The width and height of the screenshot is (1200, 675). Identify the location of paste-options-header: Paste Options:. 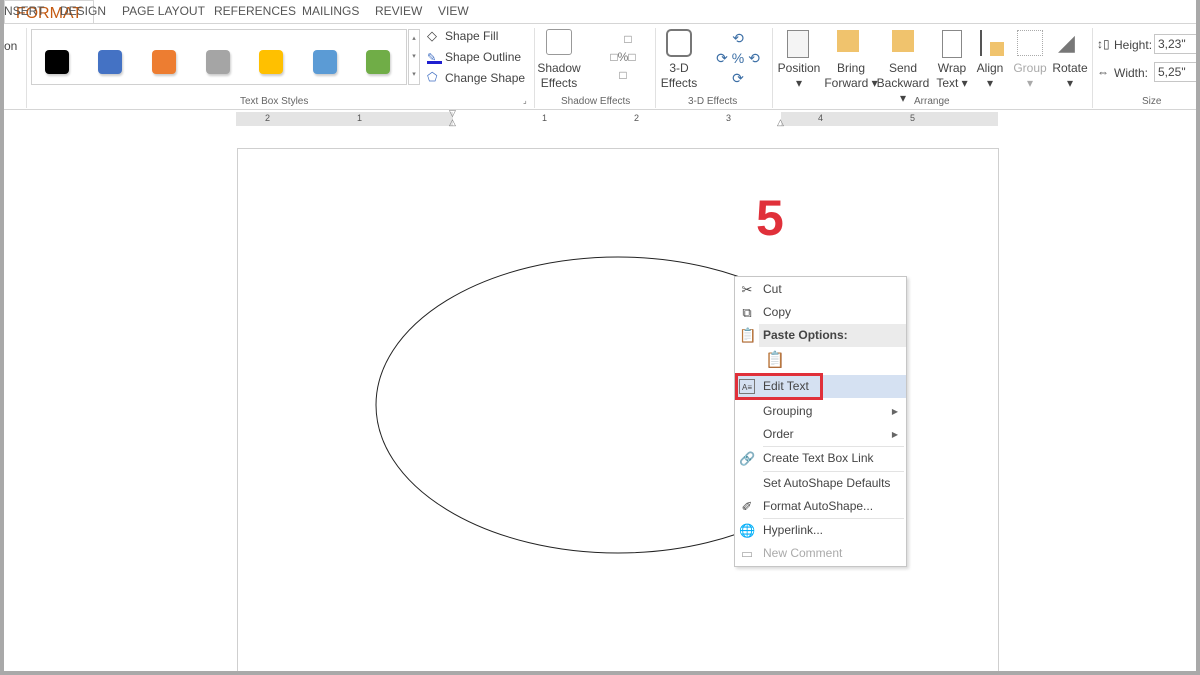
(832, 335).